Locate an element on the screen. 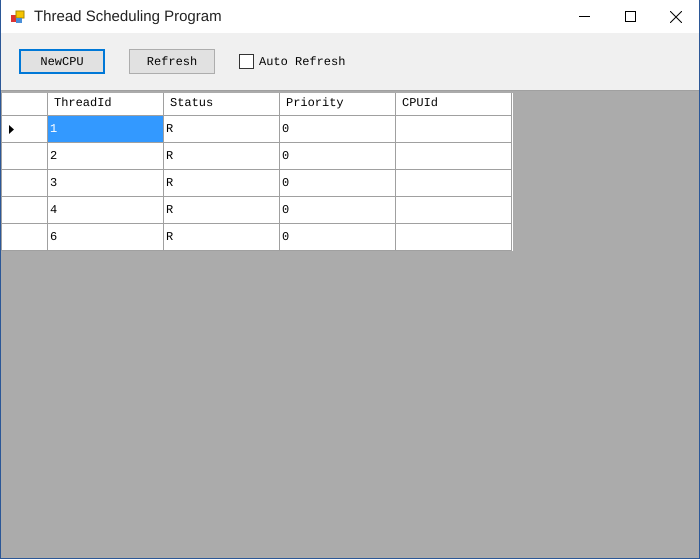 This screenshot has width=700, height=559. table-cell: 2 is located at coordinates (106, 156).